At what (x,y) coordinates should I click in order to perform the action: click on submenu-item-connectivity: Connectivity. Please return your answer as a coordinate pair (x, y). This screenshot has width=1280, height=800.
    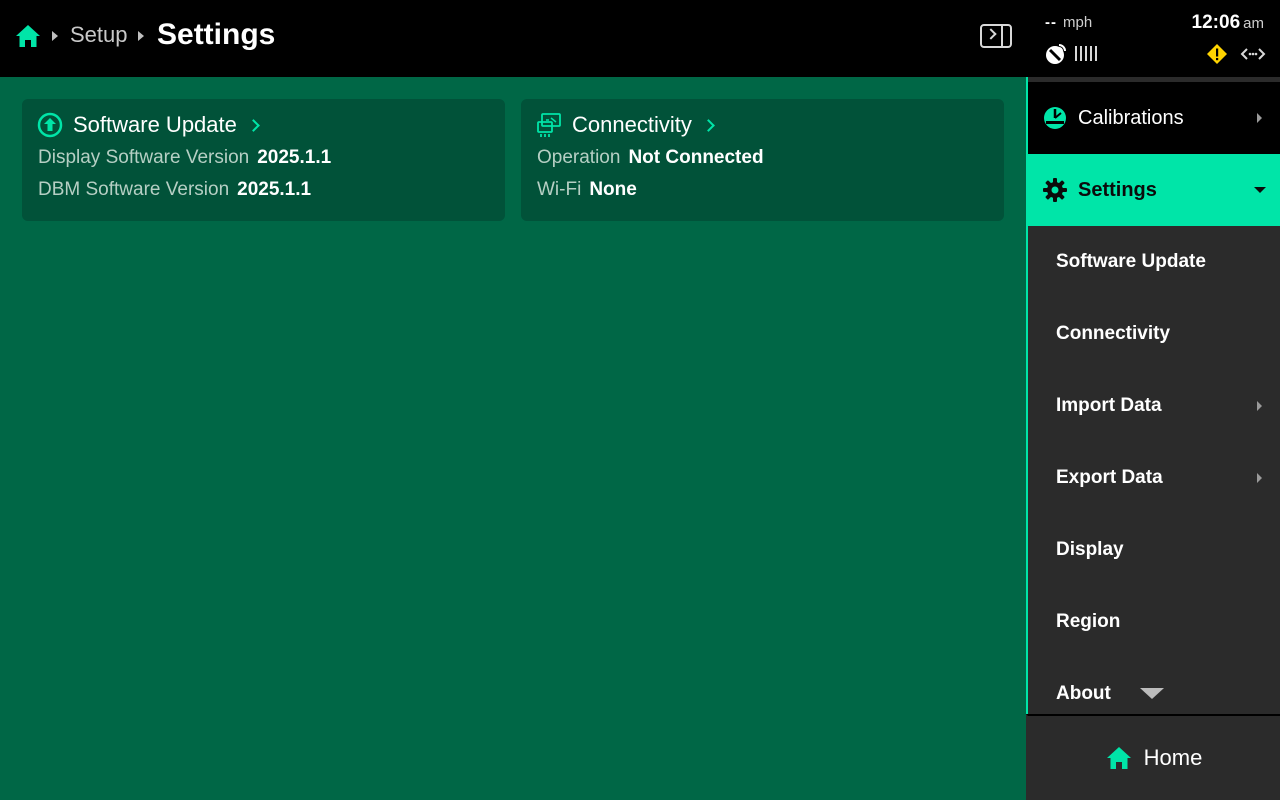
    Looking at the image, I should click on (1154, 334).